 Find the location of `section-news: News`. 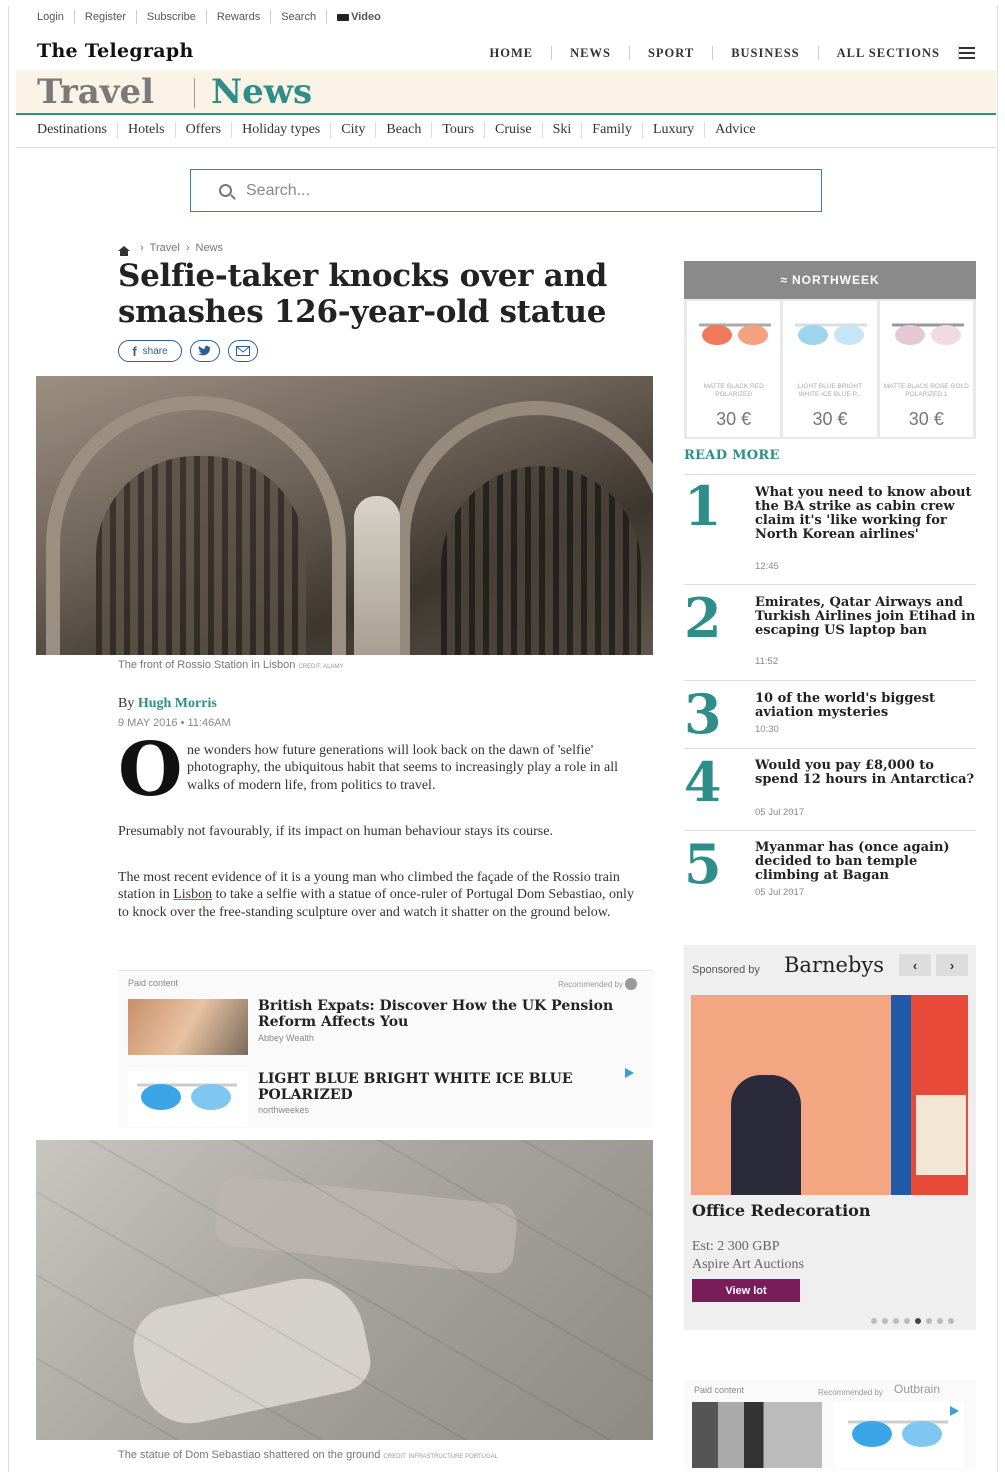

section-news: News is located at coordinates (261, 92).